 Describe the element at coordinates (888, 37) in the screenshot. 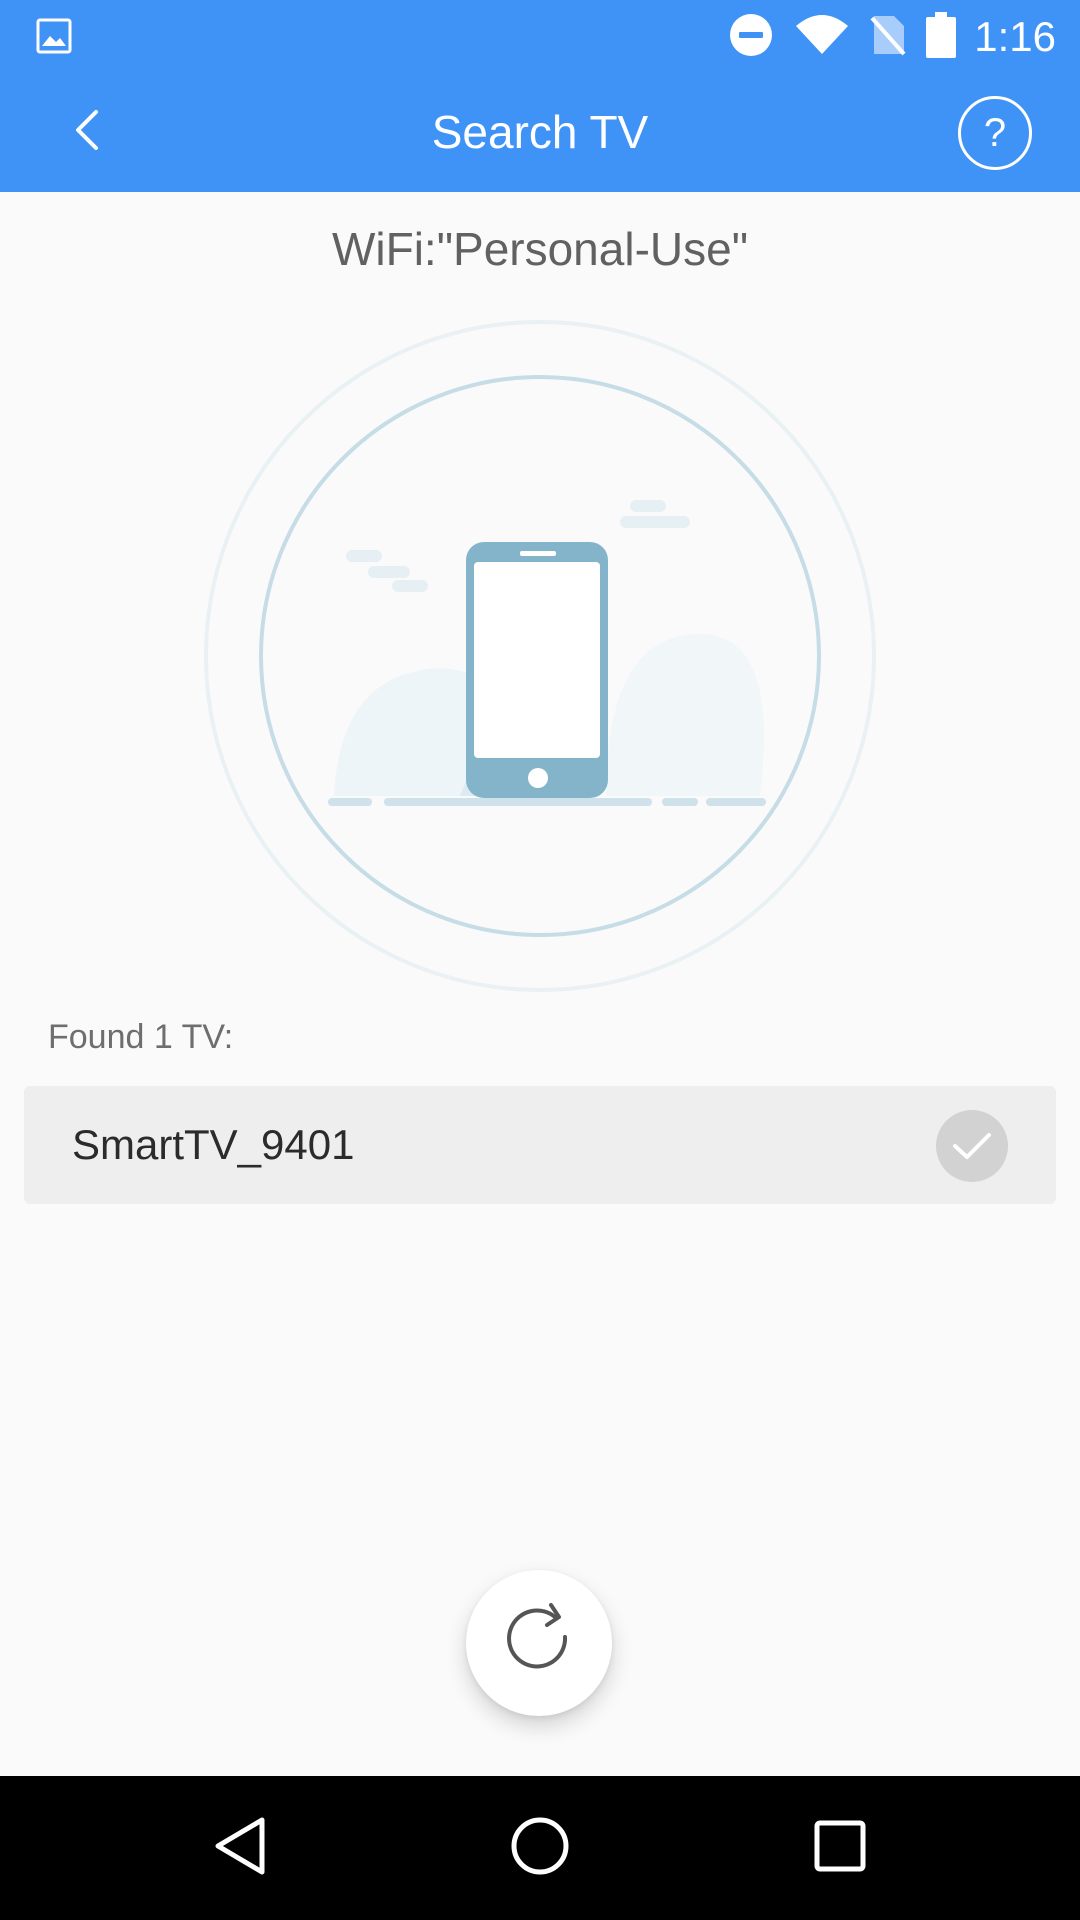

I see `no-sim-icon` at that location.